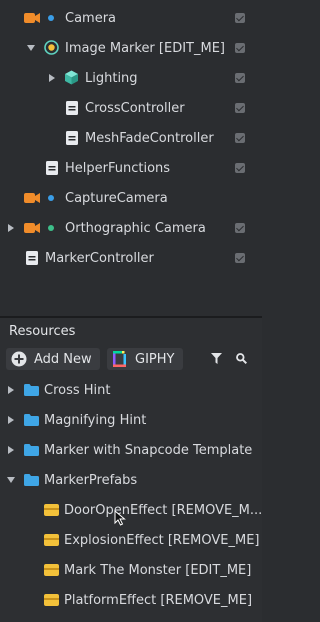 This screenshot has height=622, width=320. I want to click on resource-item-label: ExplosionEffect [REMOVE_ME], so click(162, 540).